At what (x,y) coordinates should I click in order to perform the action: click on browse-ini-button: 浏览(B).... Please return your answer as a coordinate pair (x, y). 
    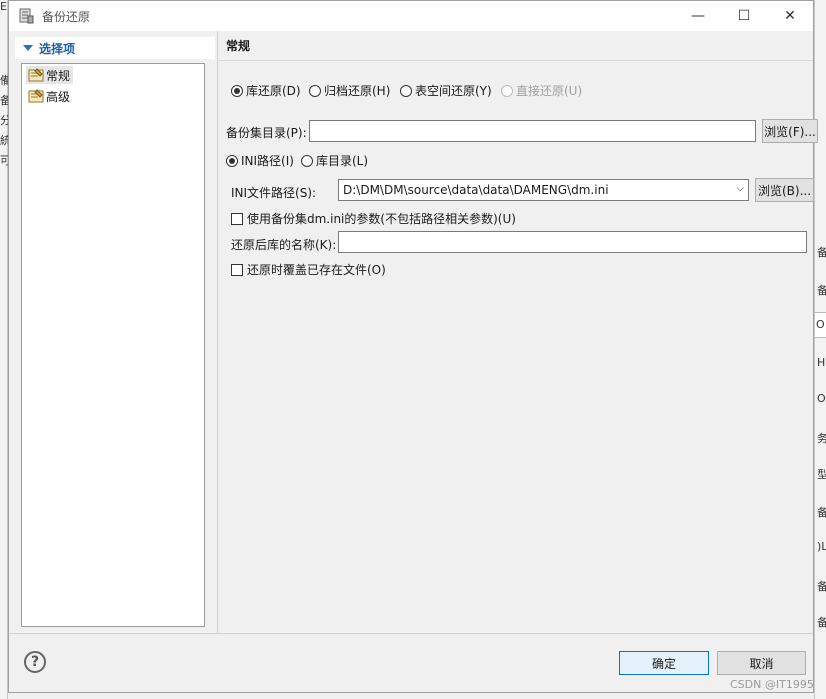
    Looking at the image, I should click on (784, 190).